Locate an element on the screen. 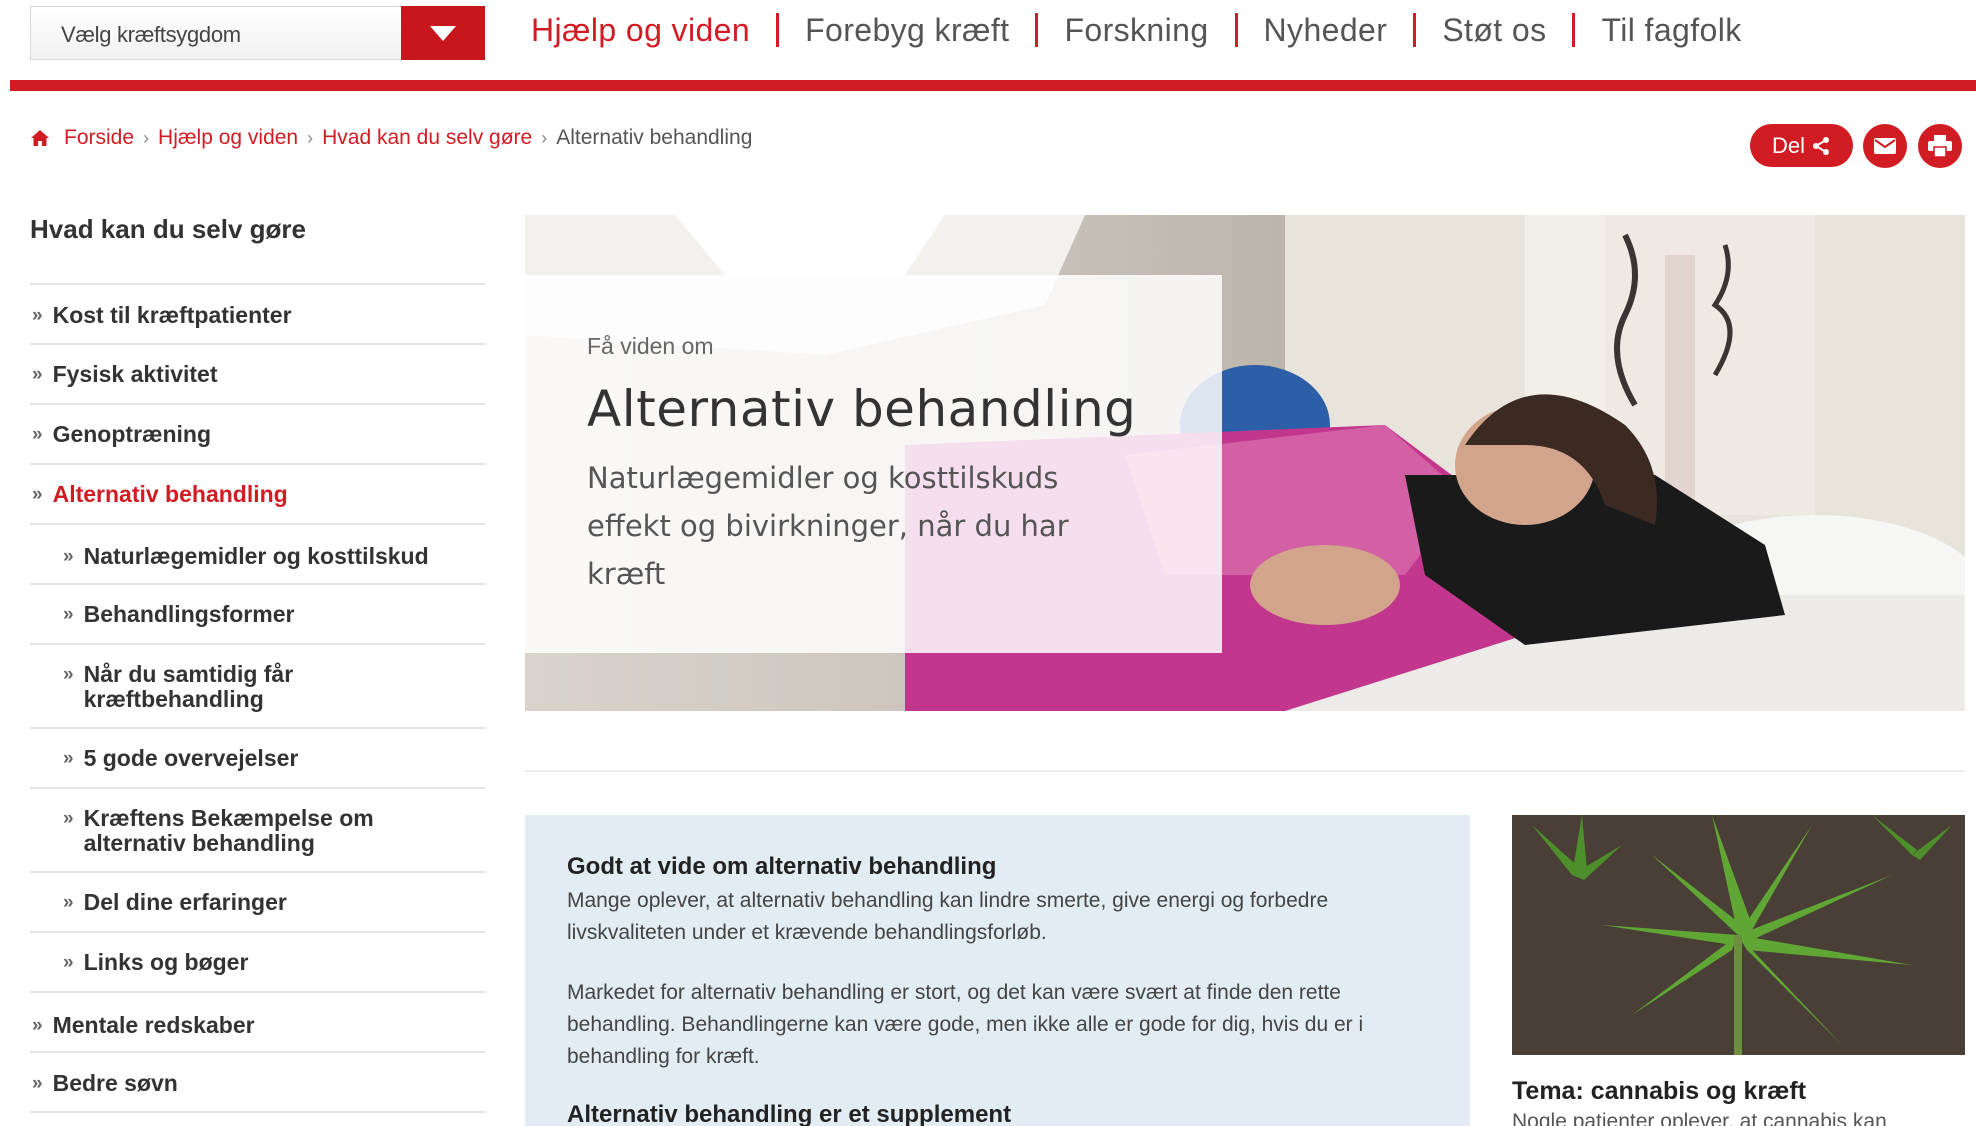  sidebar-item-label: Når du samtidig får kræftbehandling is located at coordinates (188, 686).